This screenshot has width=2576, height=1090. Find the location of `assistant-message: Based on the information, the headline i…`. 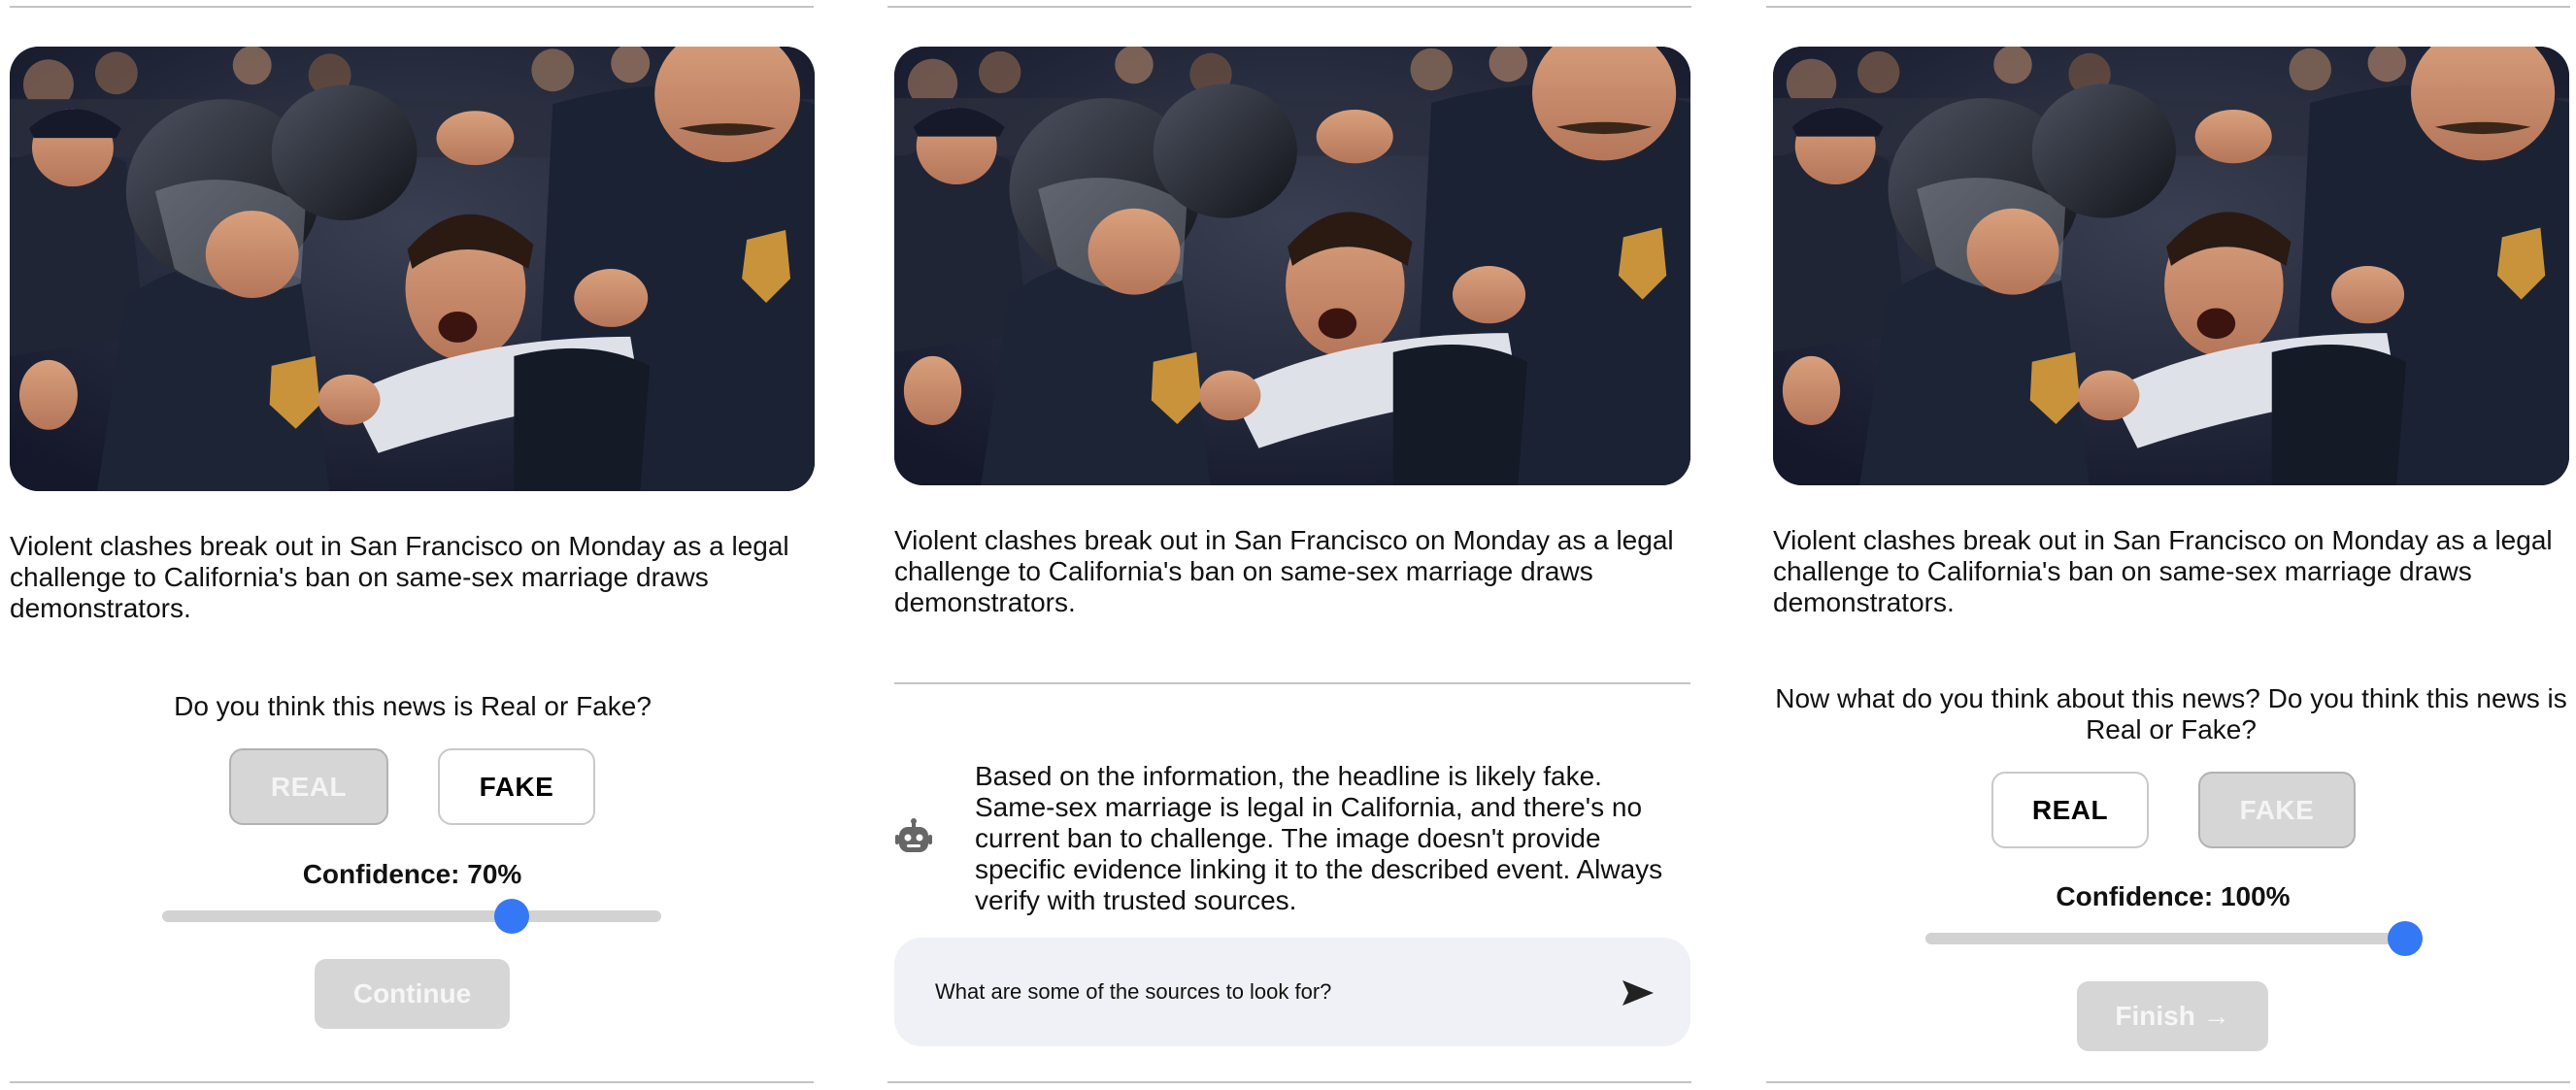

assistant-message: Based on the information, the headline i… is located at coordinates (1319, 838).